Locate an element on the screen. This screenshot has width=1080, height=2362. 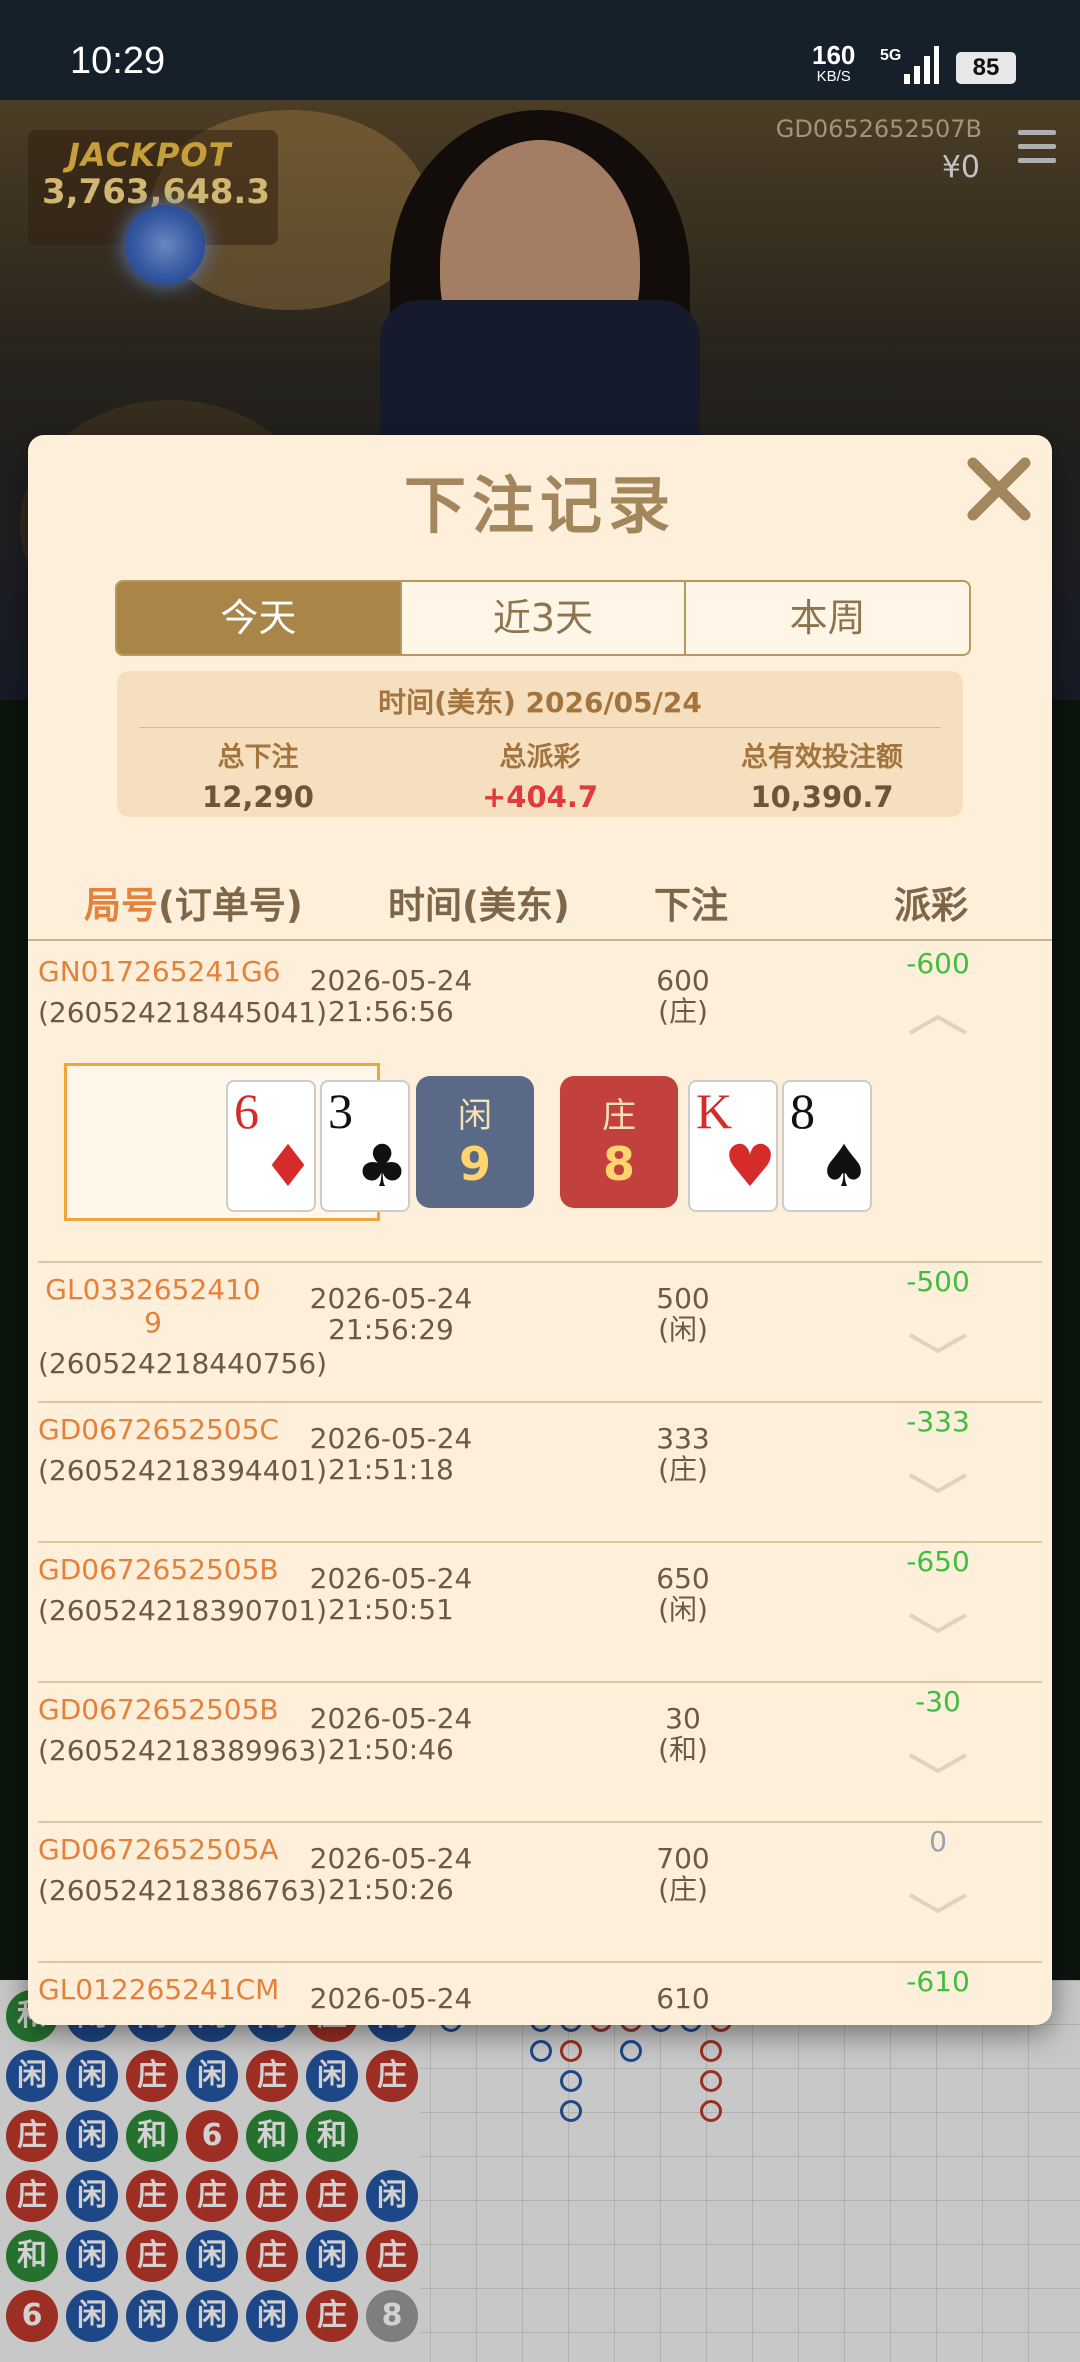
bet-time: 2026-05-24 21:50:51 is located at coordinates (391, 1594).